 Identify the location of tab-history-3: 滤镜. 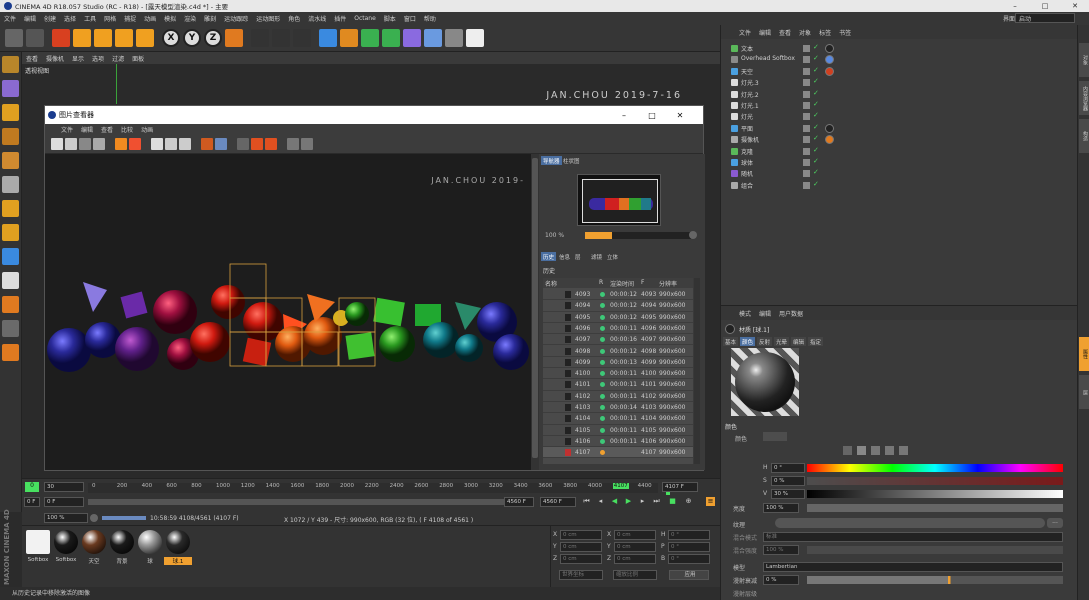
(596, 256).